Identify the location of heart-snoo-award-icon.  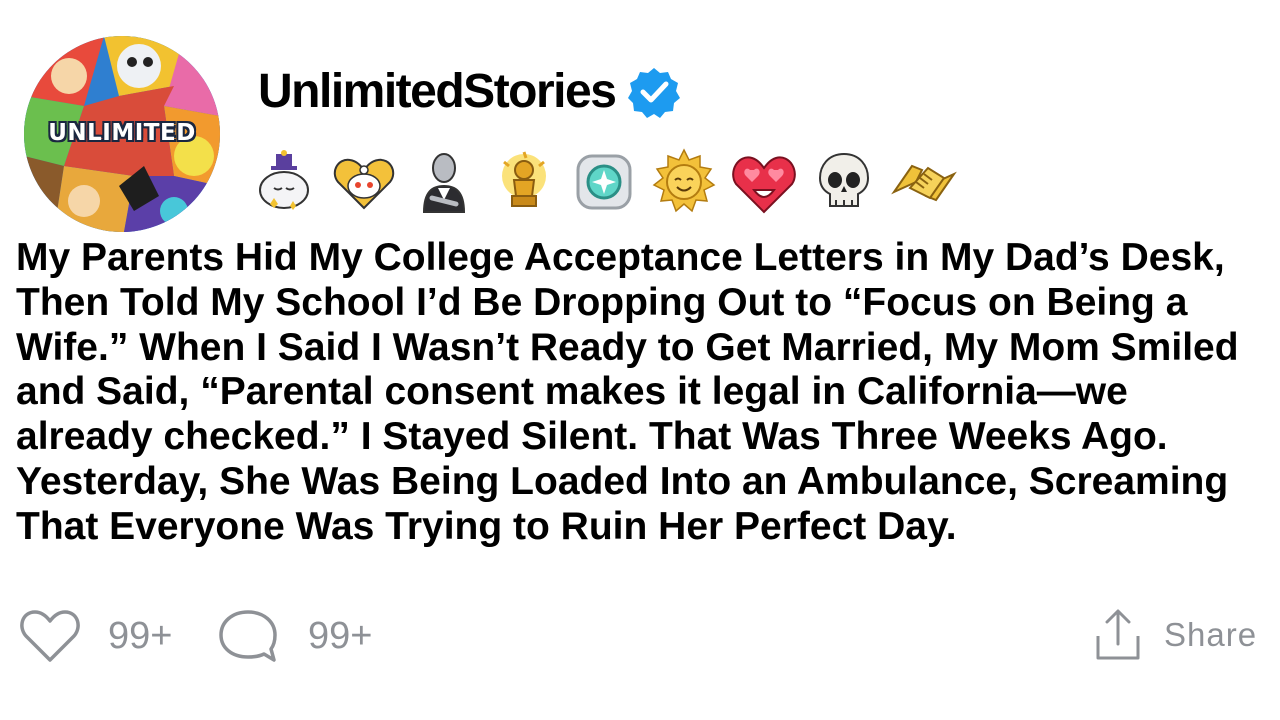
(364, 182).